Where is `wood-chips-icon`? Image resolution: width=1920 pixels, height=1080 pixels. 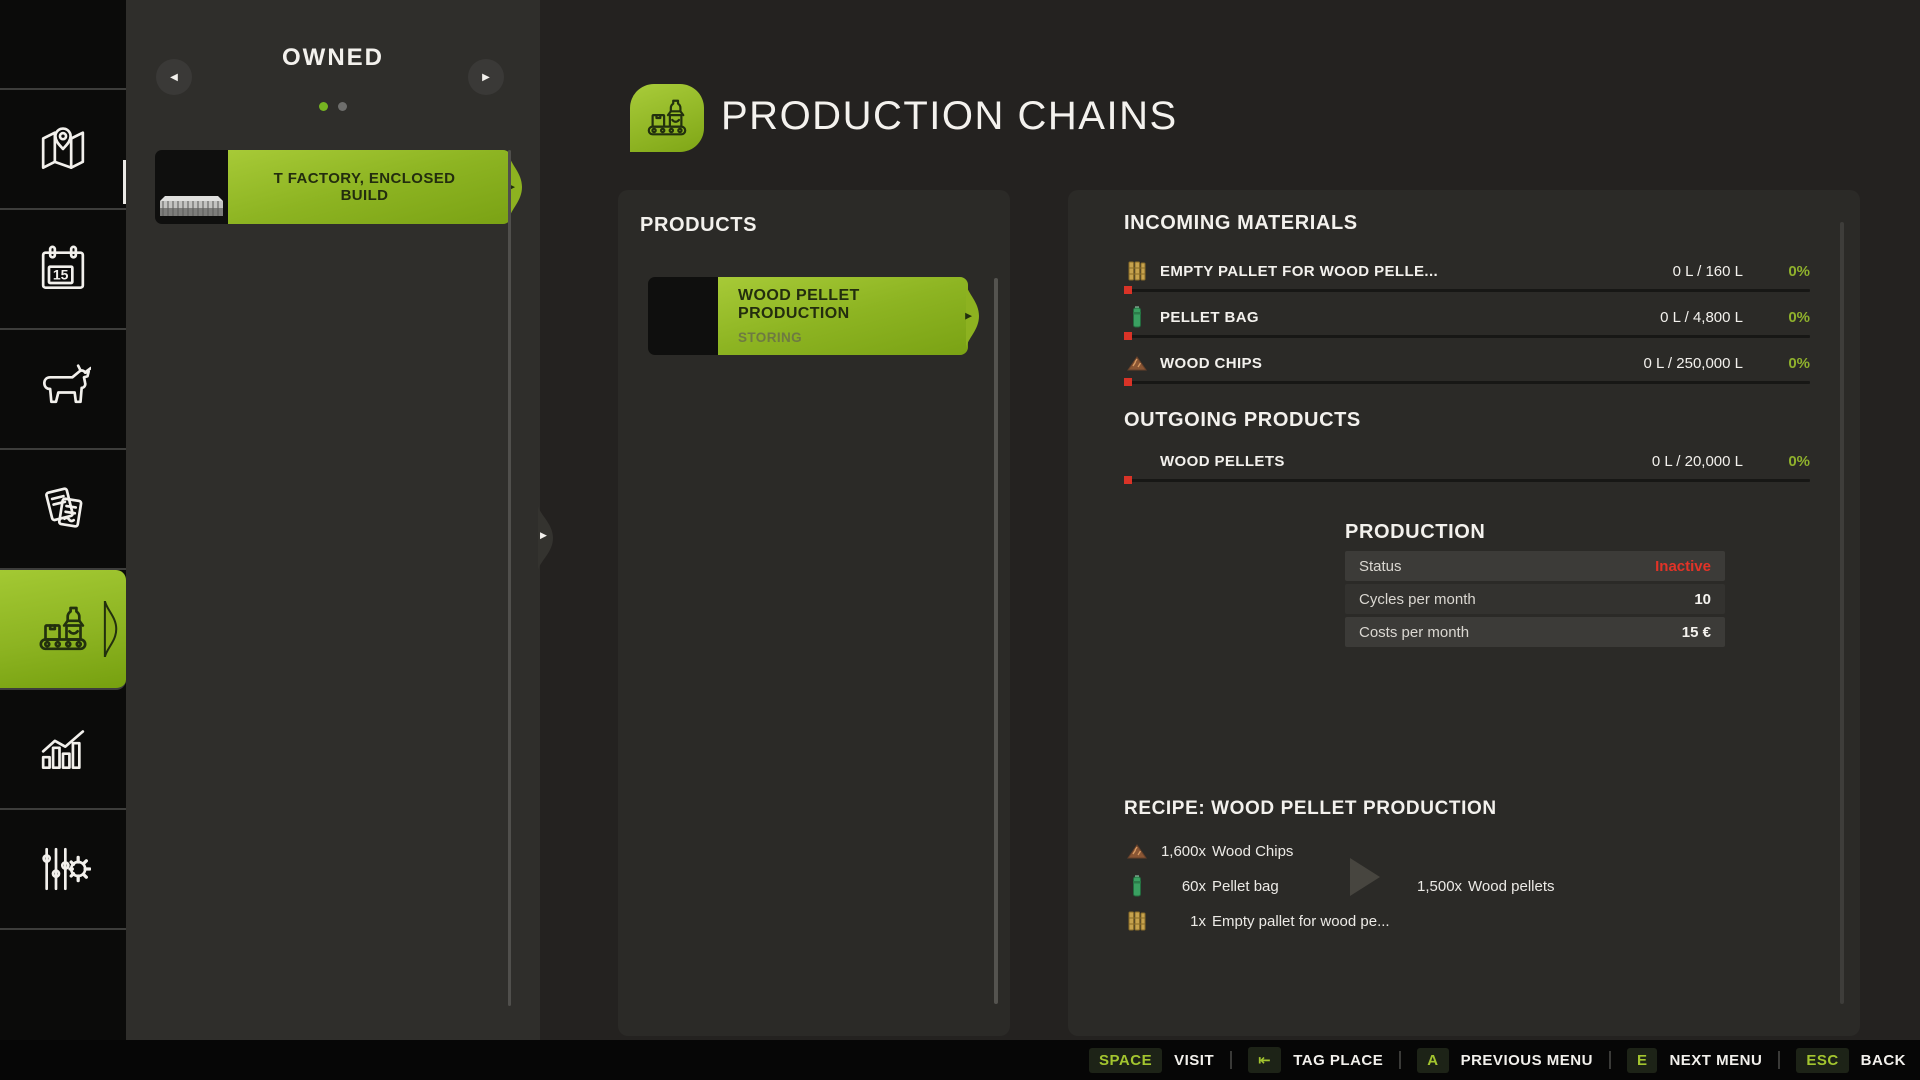
wood-chips-icon is located at coordinates (1137, 851).